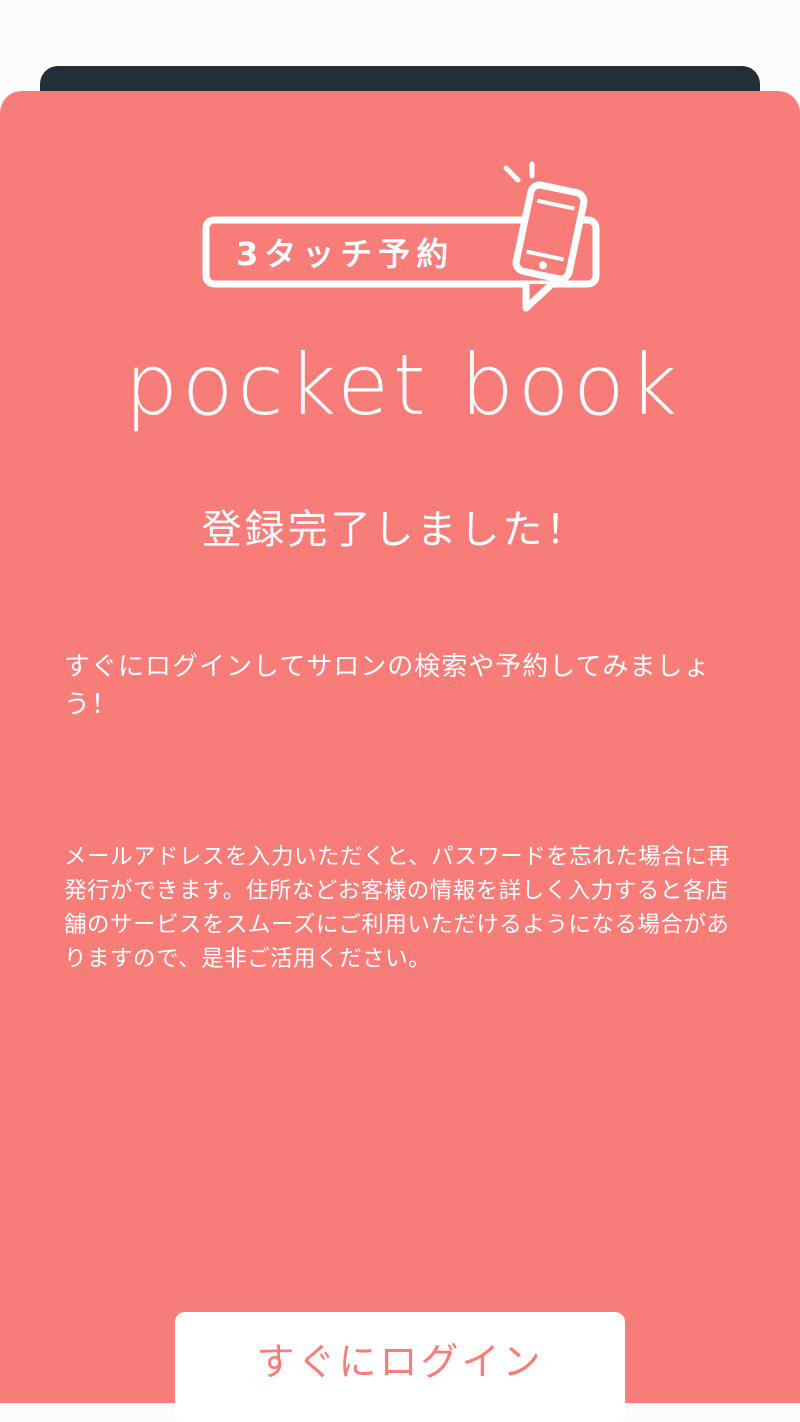 Image resolution: width=800 pixels, height=1422 pixels. I want to click on pocket-book-logo: pocket book, so click(403, 385).